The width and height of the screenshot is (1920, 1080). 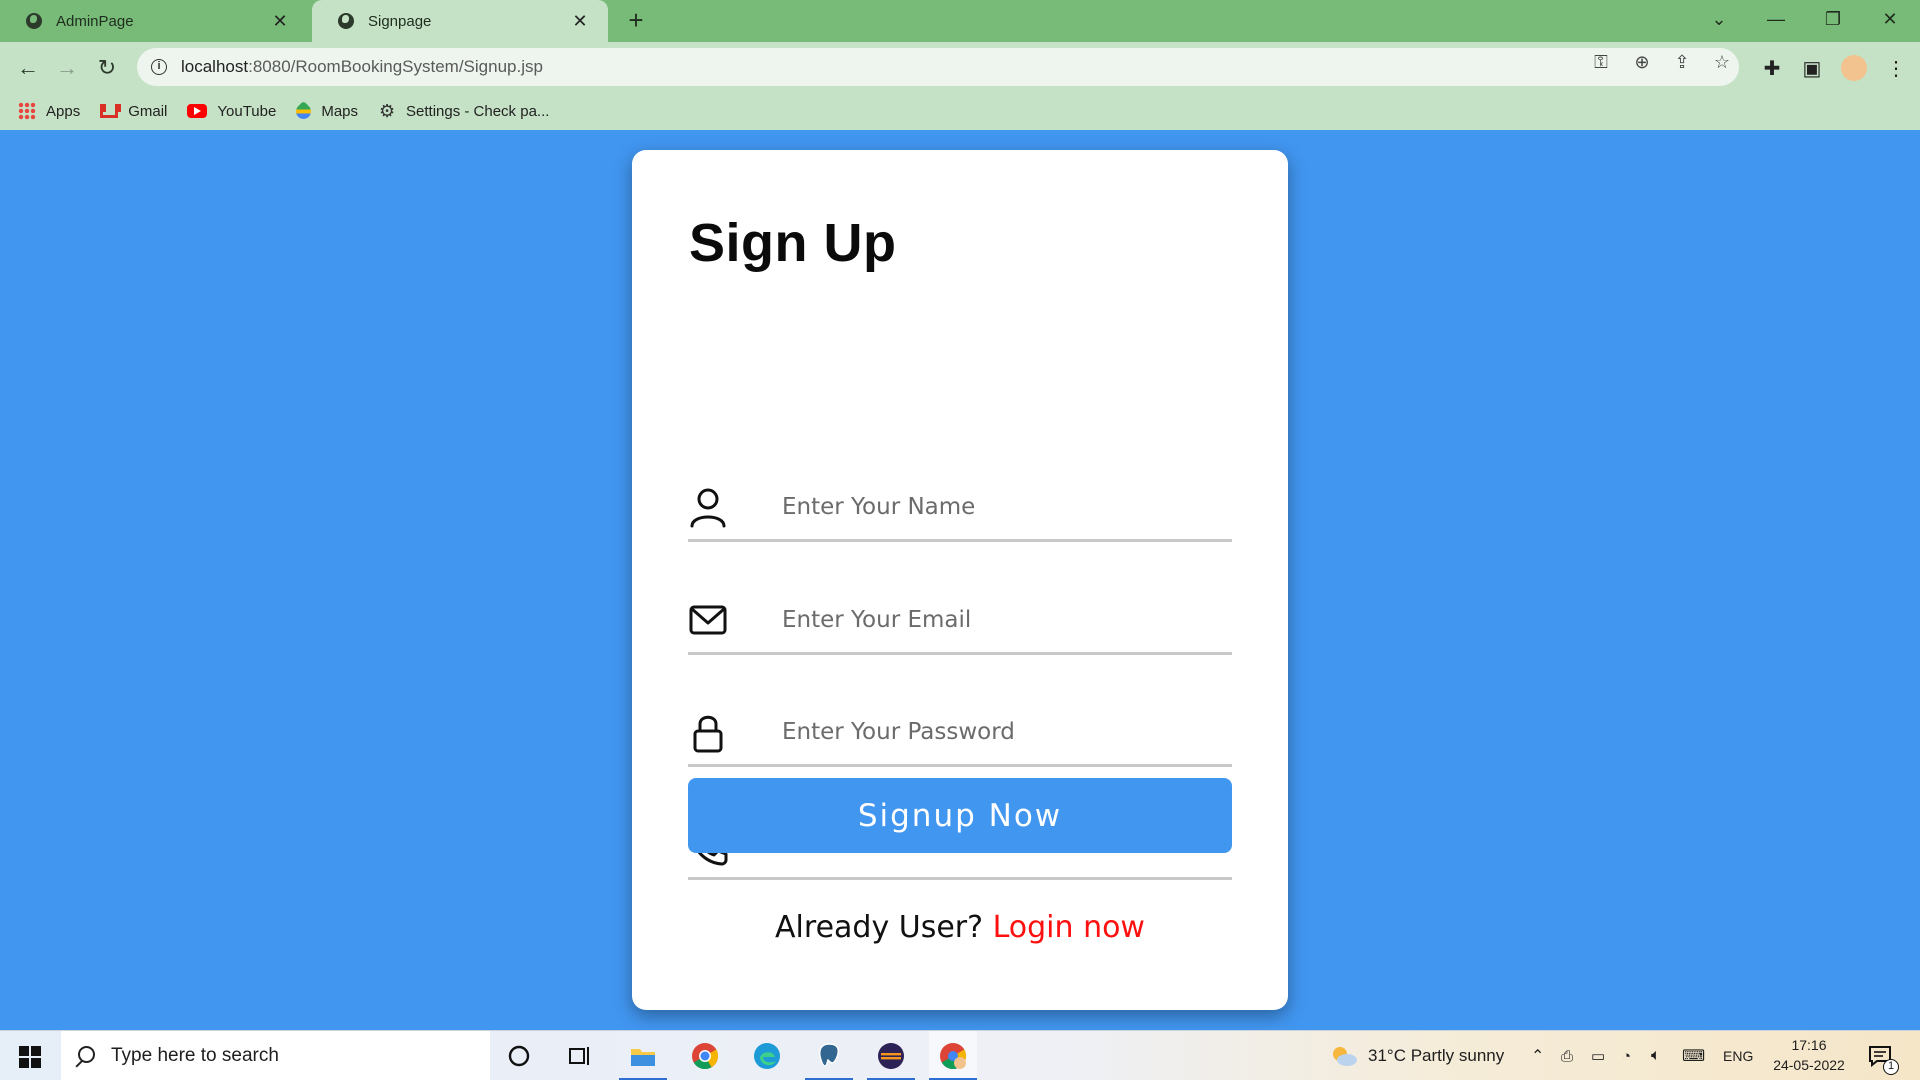 I want to click on email-input, so click(x=1002, y=620).